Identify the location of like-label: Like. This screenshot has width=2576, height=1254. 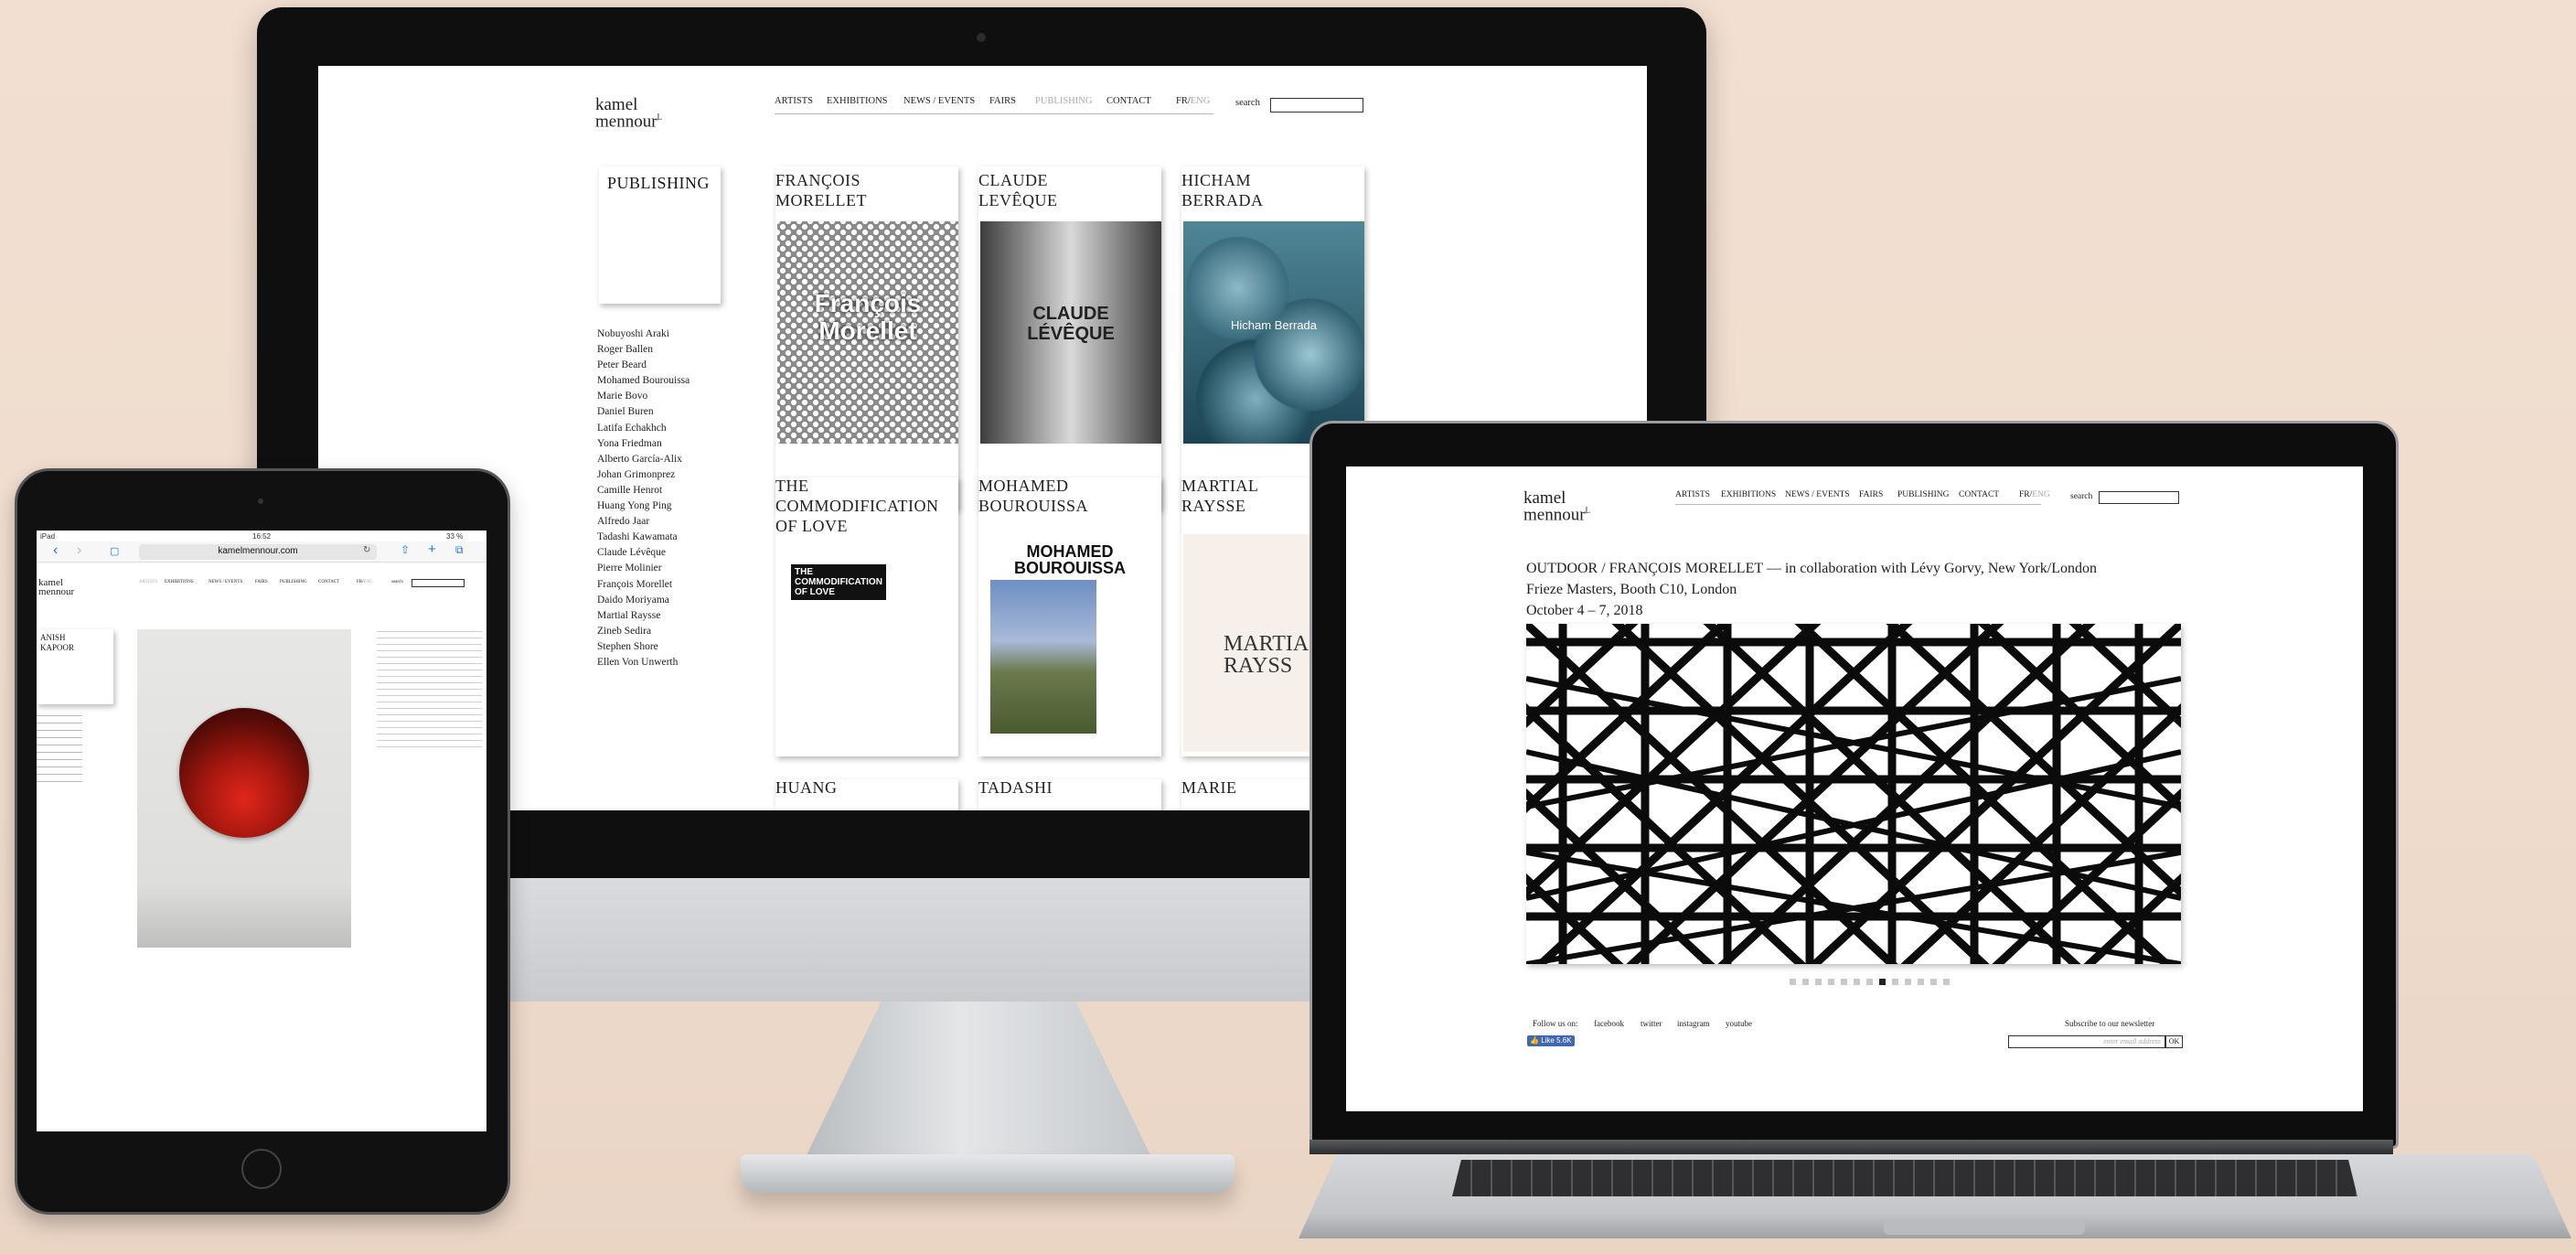
(1548, 1040).